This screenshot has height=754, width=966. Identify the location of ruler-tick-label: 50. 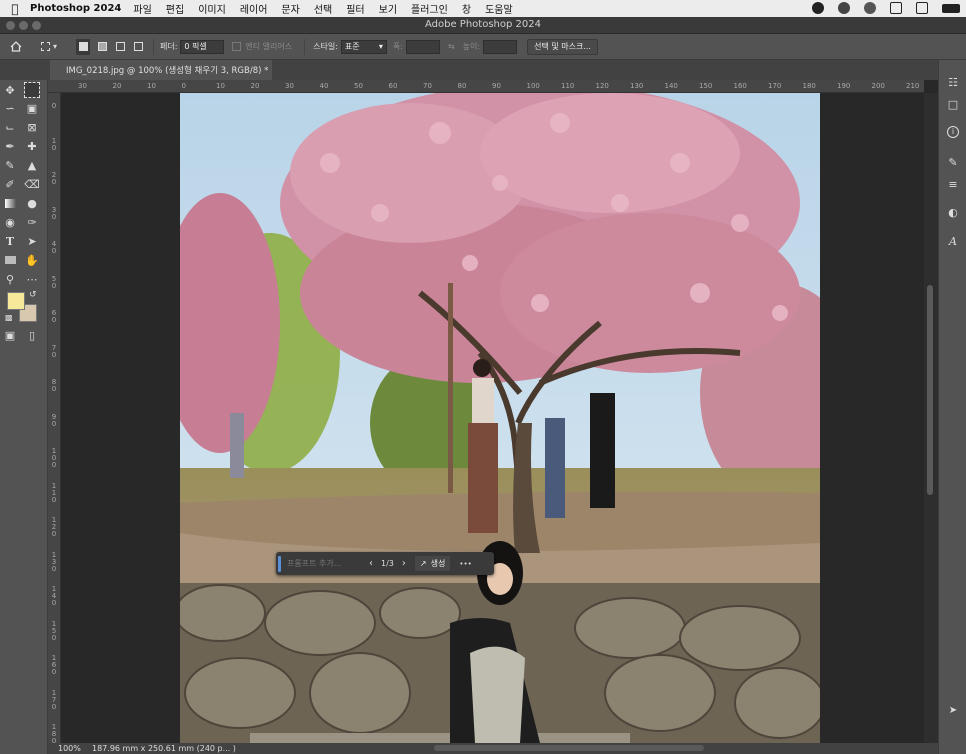
(358, 86).